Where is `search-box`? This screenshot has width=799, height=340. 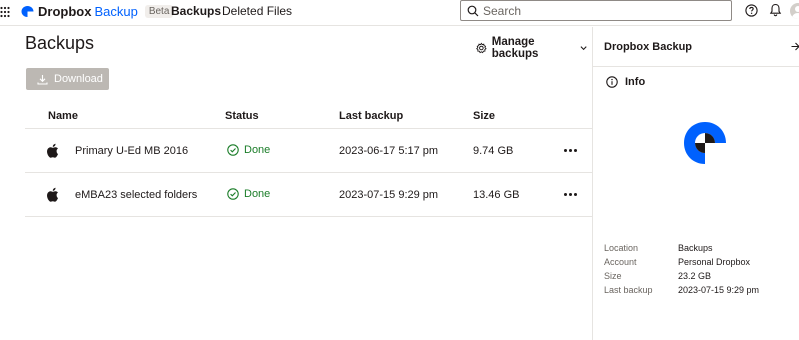
search-box is located at coordinates (596, 10).